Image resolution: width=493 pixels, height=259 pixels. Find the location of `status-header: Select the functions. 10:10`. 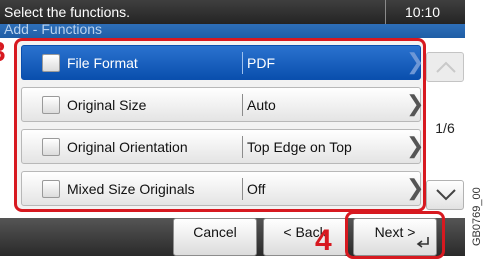

status-header: Select the functions. 10:10 is located at coordinates (232, 12).